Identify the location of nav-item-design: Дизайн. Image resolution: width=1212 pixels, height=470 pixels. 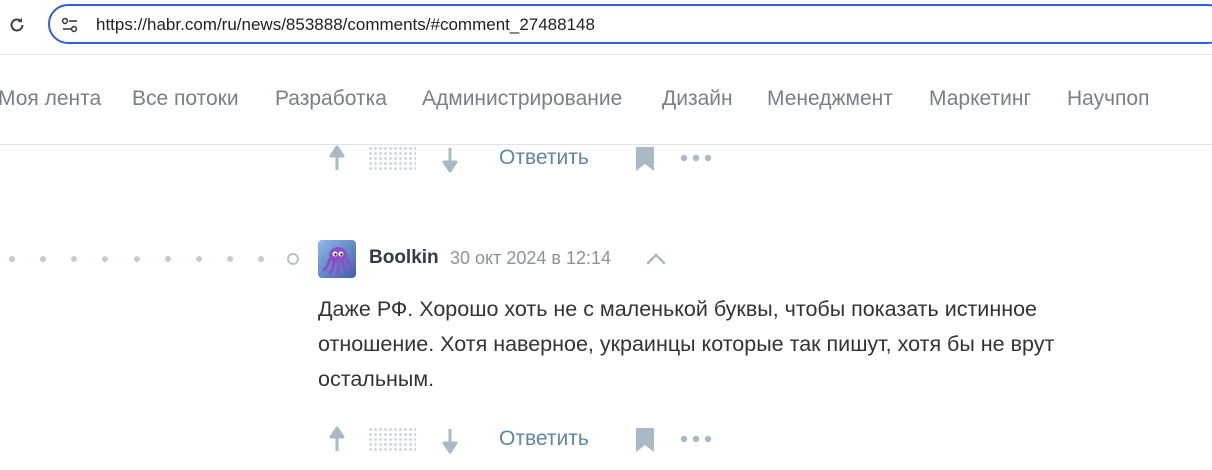
(697, 99).